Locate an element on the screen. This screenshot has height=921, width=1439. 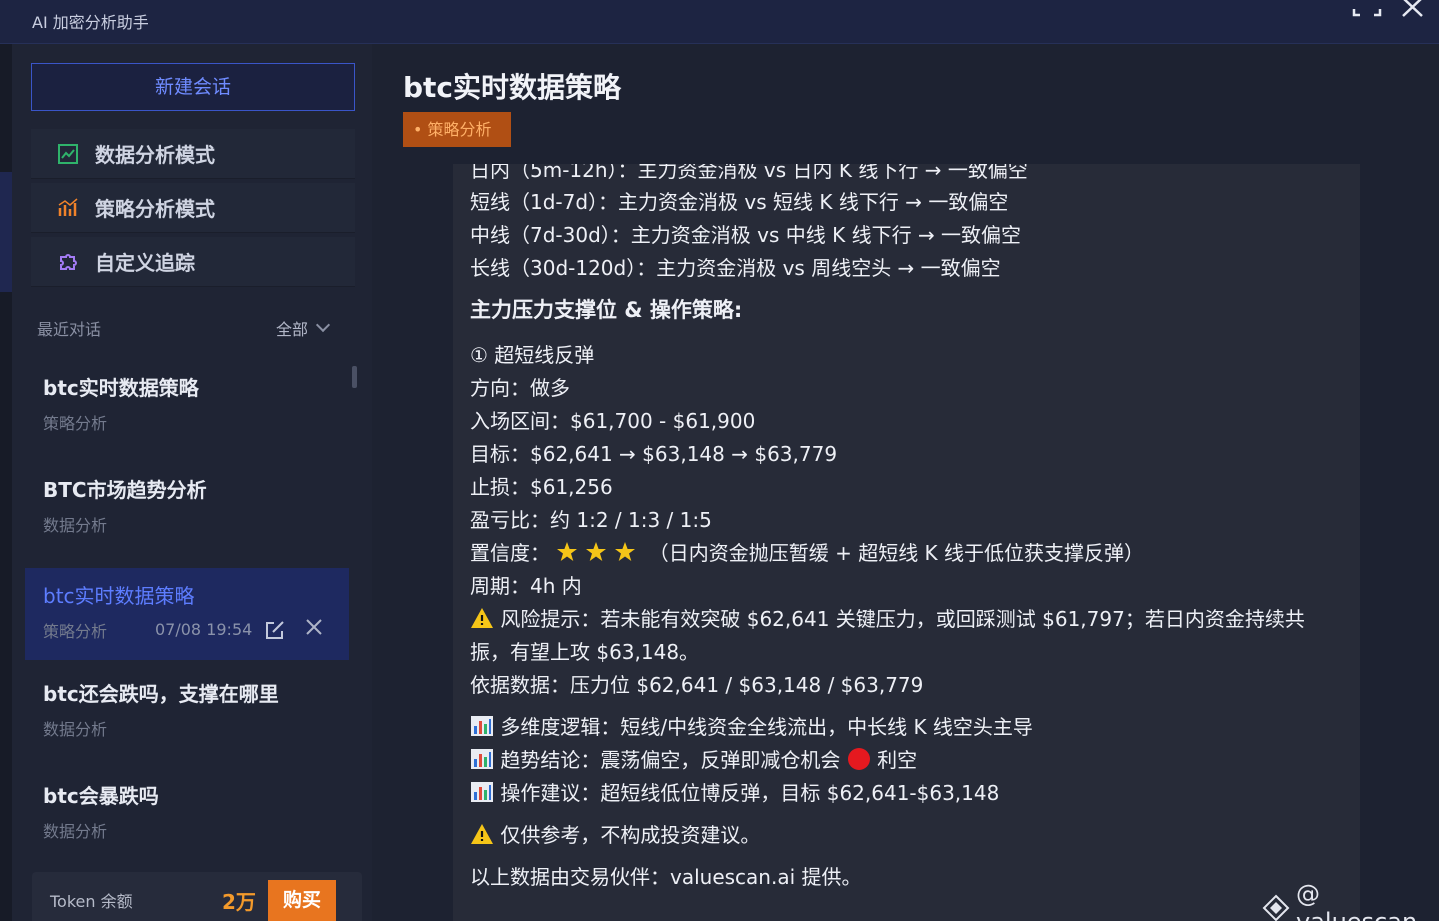
valuescan-logo-icon is located at coordinates (1276, 907).